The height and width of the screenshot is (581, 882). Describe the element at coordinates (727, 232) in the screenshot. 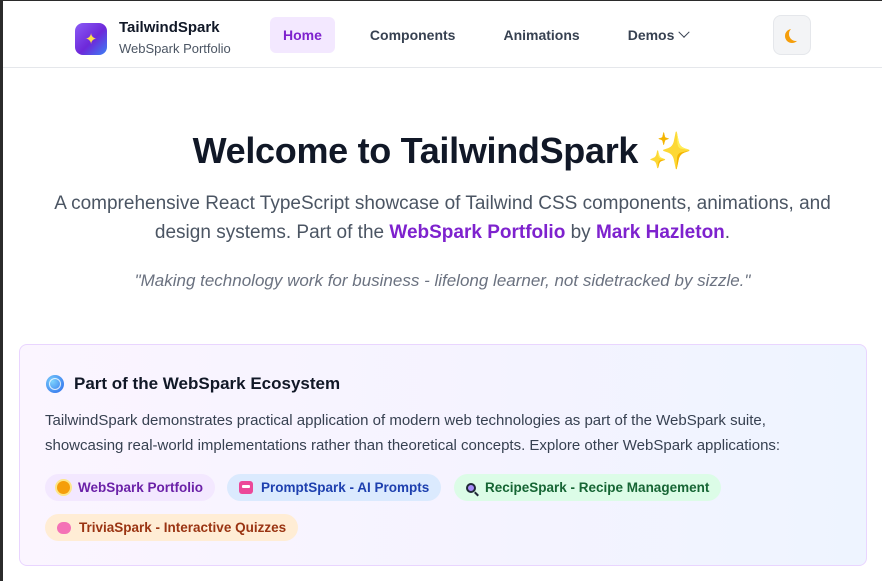

I see `hero-description-post: .` at that location.